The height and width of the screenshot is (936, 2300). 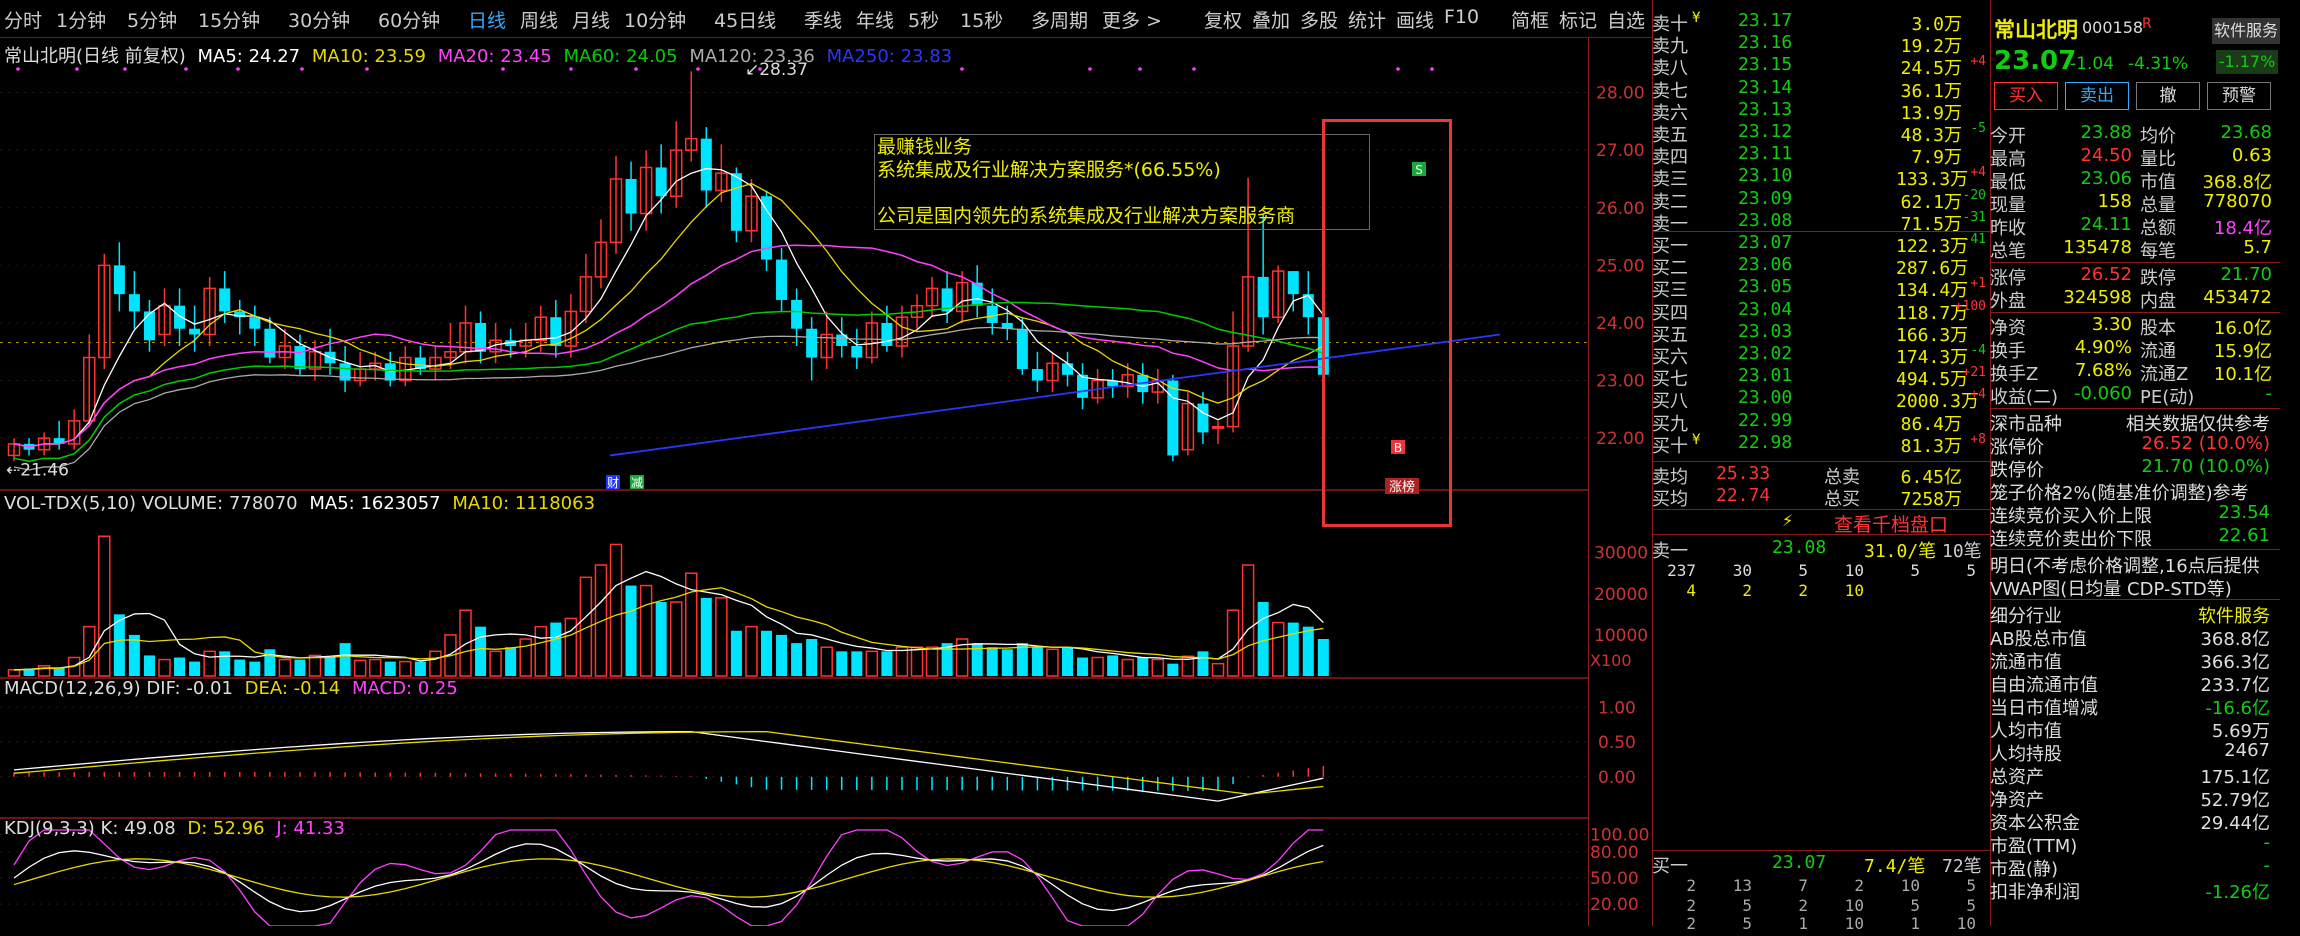 I want to click on period-tab-8: 月线, so click(x=591, y=19).